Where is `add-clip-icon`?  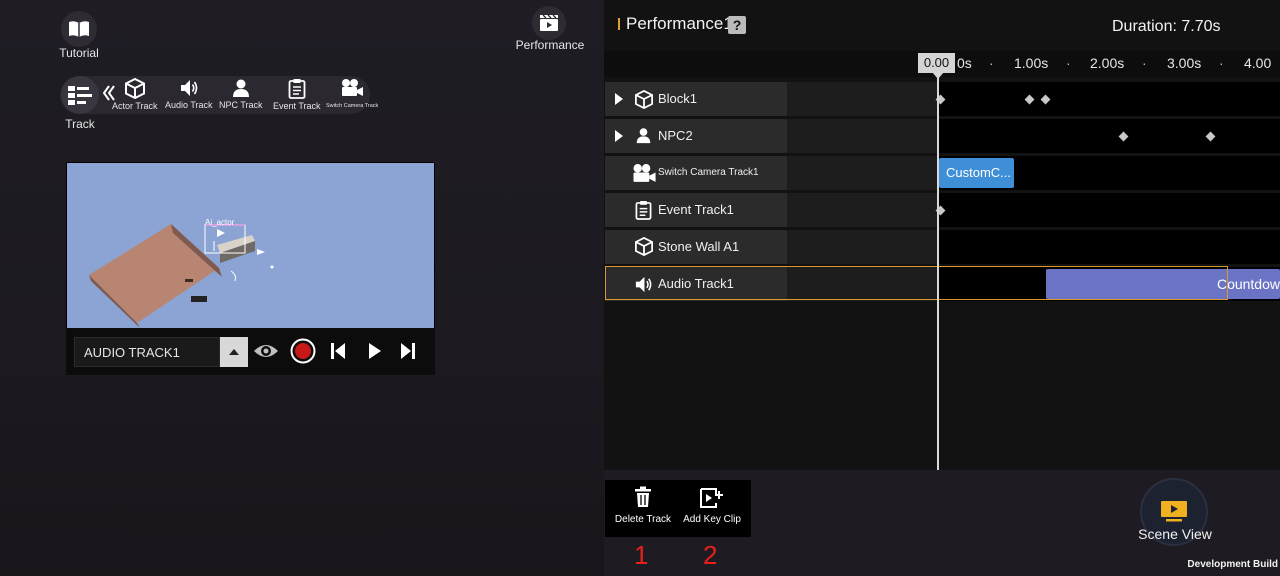
add-clip-icon is located at coordinates (711, 498).